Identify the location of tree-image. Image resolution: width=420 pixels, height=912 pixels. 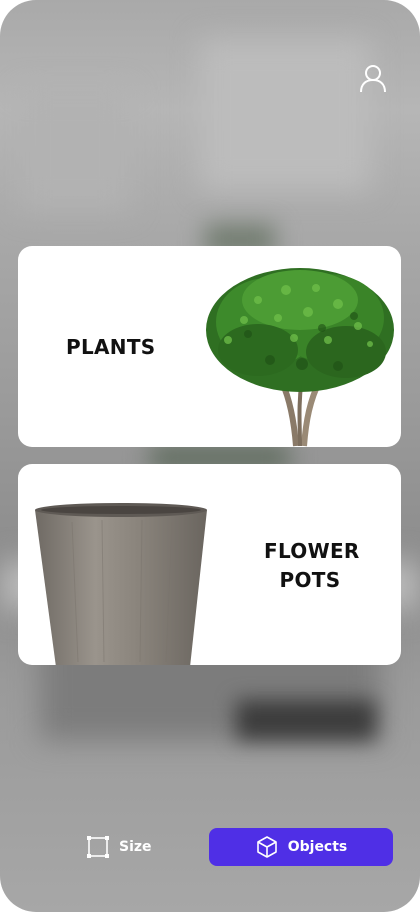
(300, 357).